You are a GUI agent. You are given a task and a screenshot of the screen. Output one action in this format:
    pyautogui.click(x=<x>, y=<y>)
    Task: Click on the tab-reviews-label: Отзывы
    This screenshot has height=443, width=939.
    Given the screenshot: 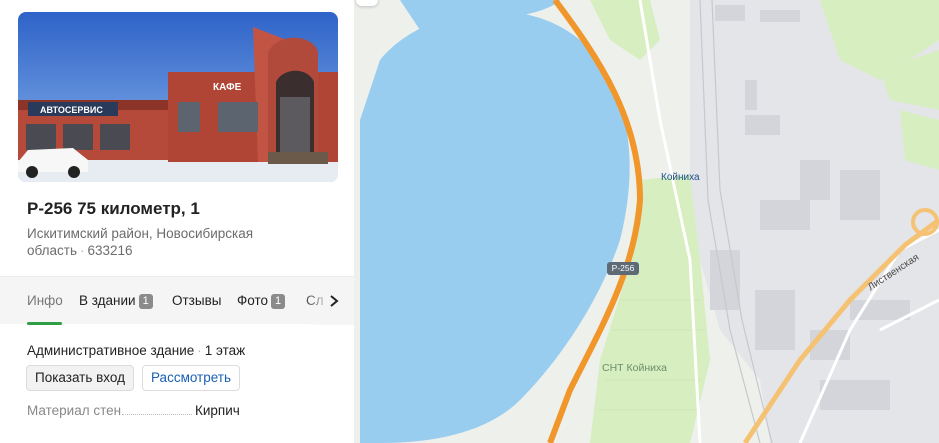 What is the action you would take?
    pyautogui.click(x=197, y=300)
    